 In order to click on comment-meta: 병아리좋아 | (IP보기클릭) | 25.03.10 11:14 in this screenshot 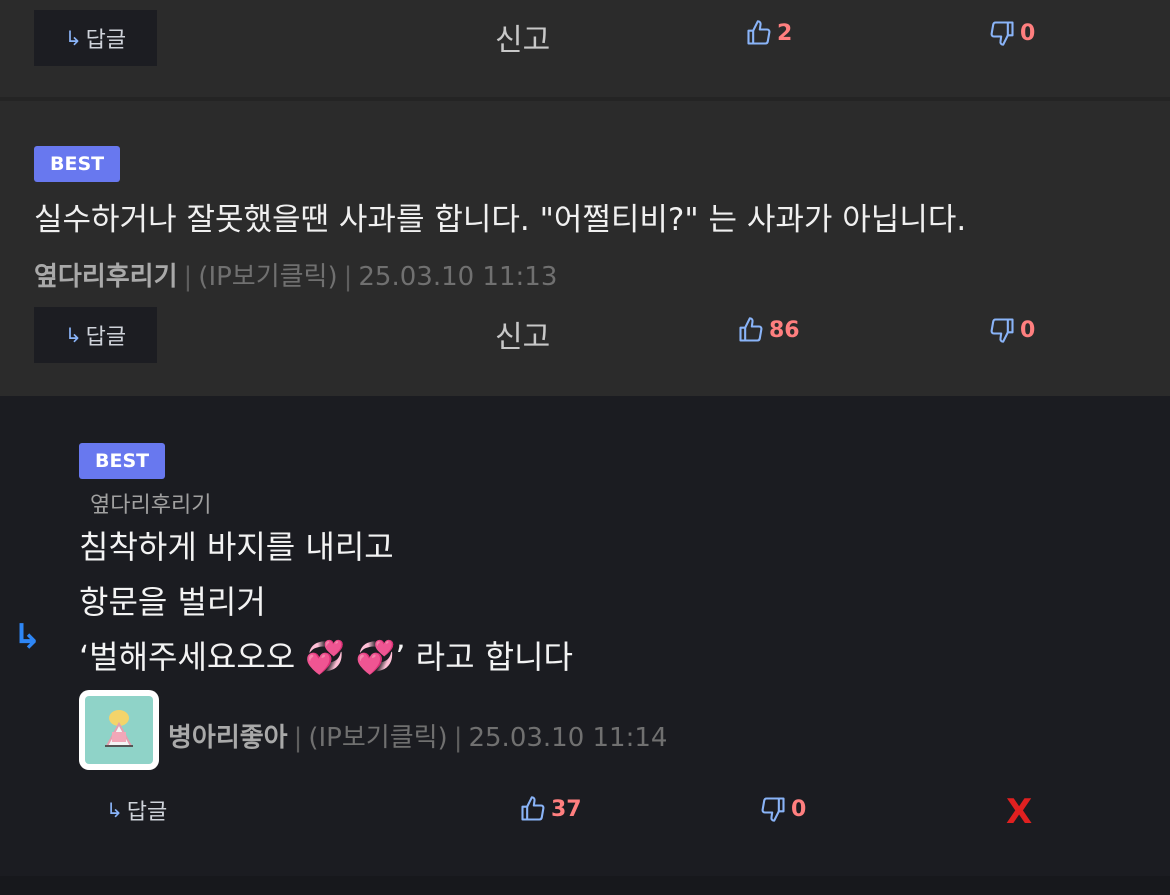, I will do `click(417, 735)`.